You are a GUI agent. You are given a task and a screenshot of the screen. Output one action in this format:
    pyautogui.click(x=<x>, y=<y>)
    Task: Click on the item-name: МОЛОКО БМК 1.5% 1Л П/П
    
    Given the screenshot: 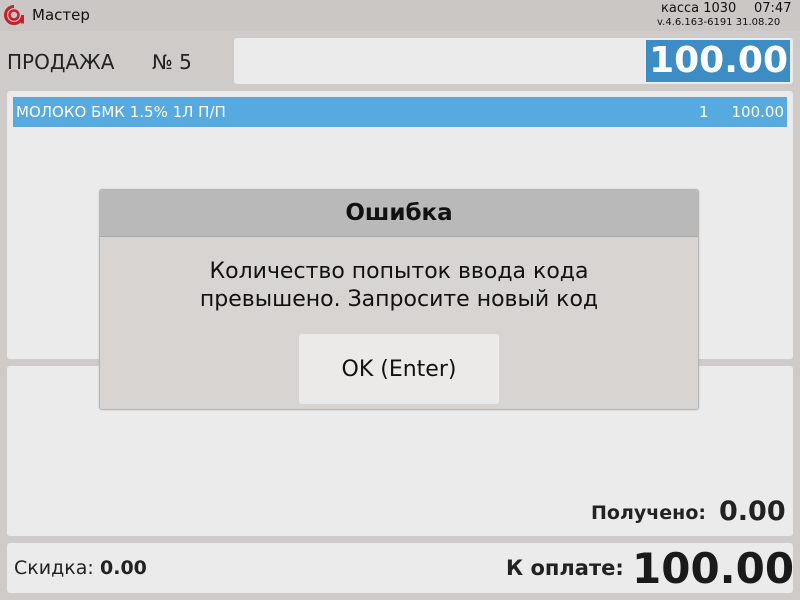 What is the action you would take?
    pyautogui.click(x=121, y=112)
    